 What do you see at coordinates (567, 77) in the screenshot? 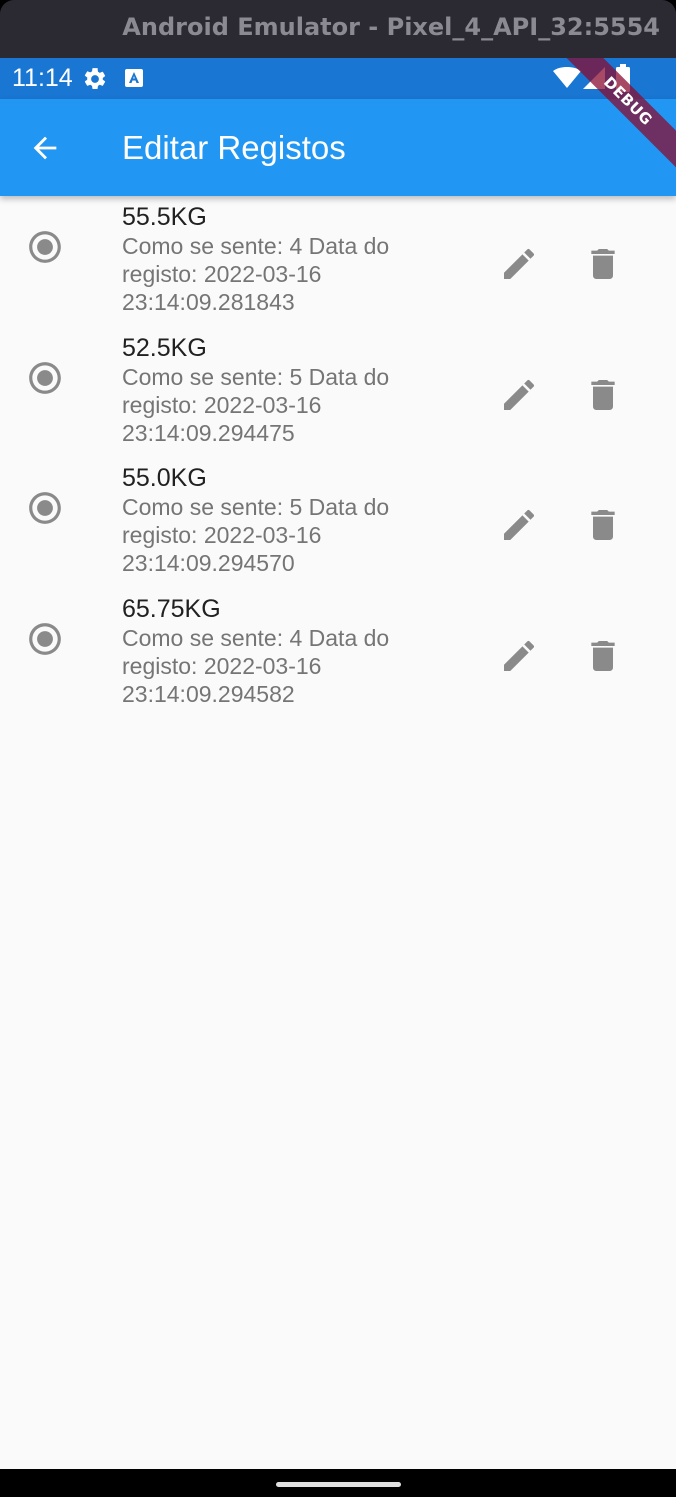
I see `wifi-icon` at bounding box center [567, 77].